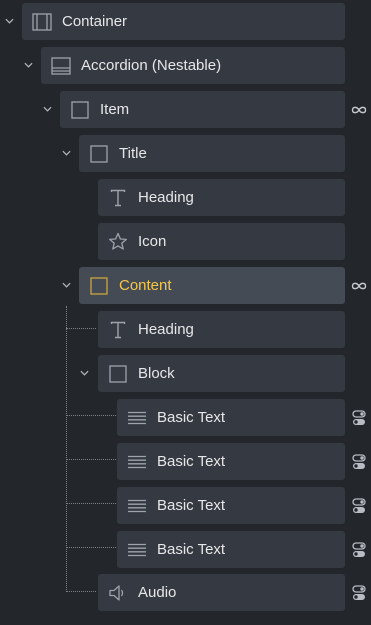  What do you see at coordinates (221, 373) in the screenshot?
I see `tree-node-block: Block` at bounding box center [221, 373].